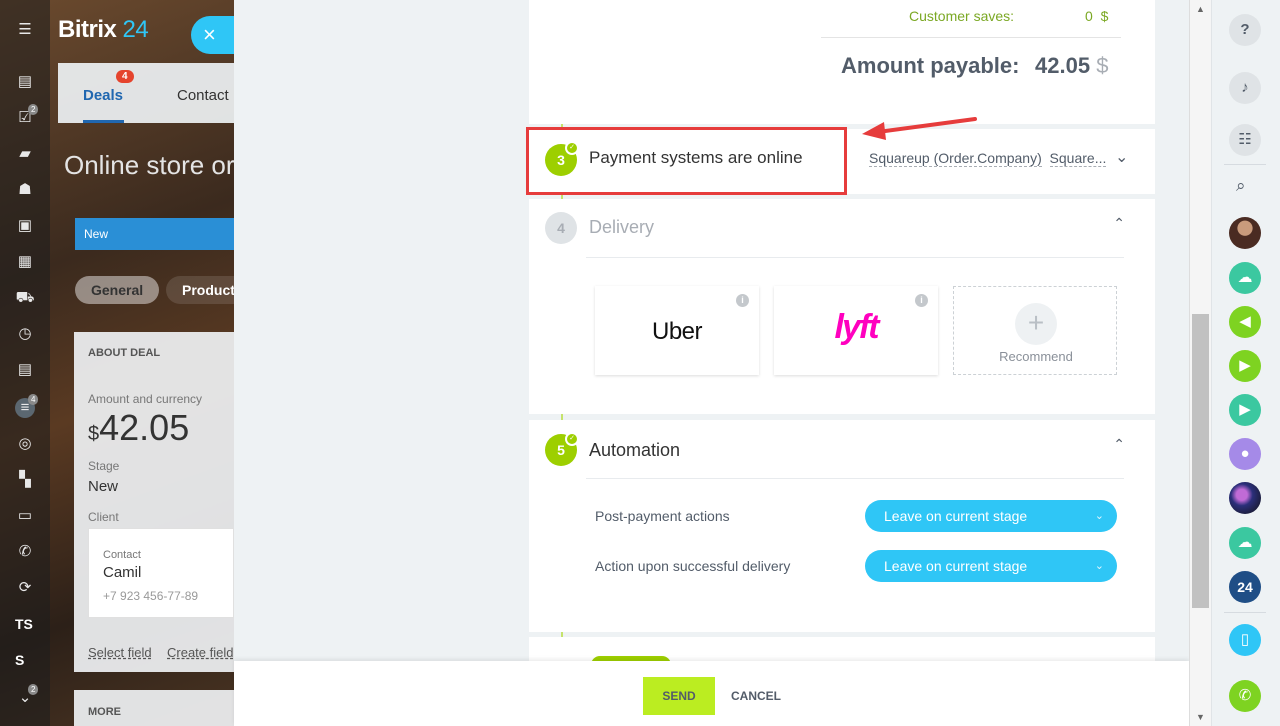  What do you see at coordinates (1245, 410) in the screenshot?
I see `video-conference-icon: ▶` at bounding box center [1245, 410].